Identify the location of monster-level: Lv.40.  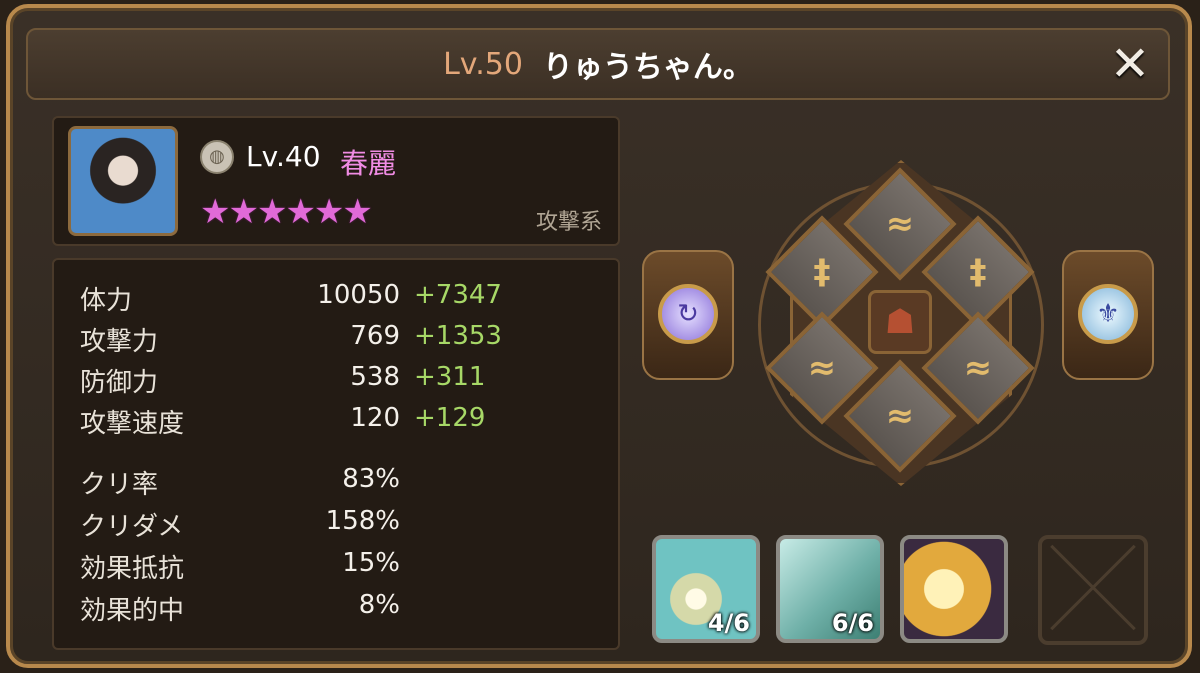
(283, 156).